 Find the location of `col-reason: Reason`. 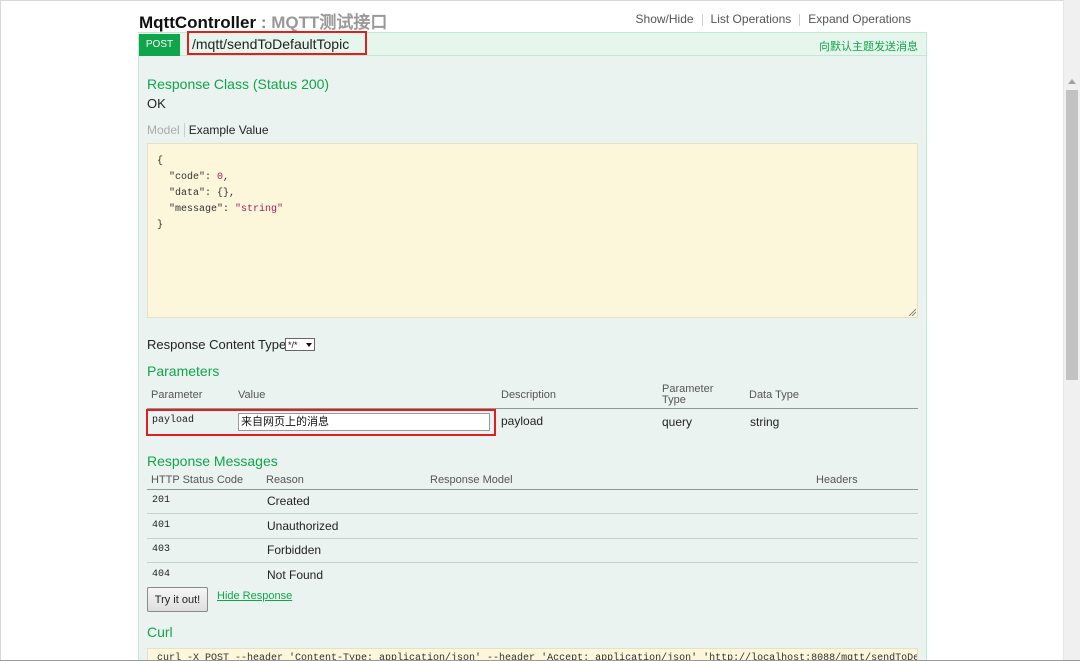

col-reason: Reason is located at coordinates (285, 480).